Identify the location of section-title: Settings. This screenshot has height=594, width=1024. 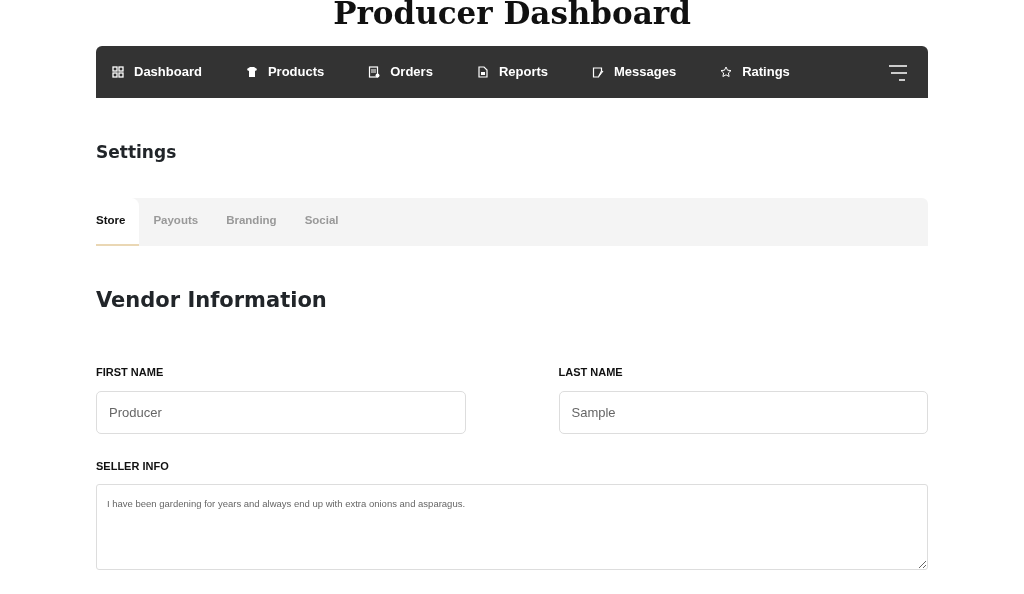
(137, 153).